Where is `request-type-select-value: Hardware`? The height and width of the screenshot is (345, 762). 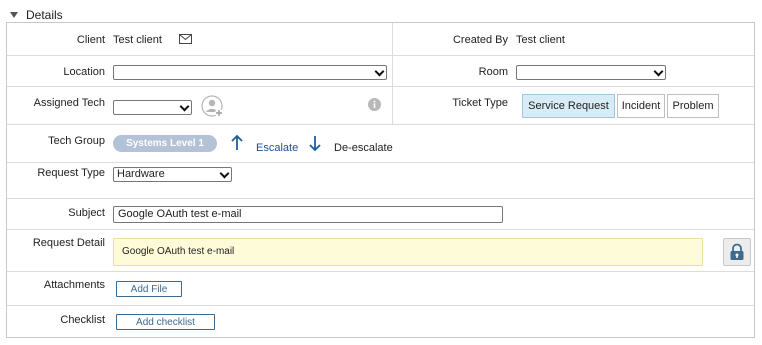 request-type-select-value: Hardware is located at coordinates (141, 174).